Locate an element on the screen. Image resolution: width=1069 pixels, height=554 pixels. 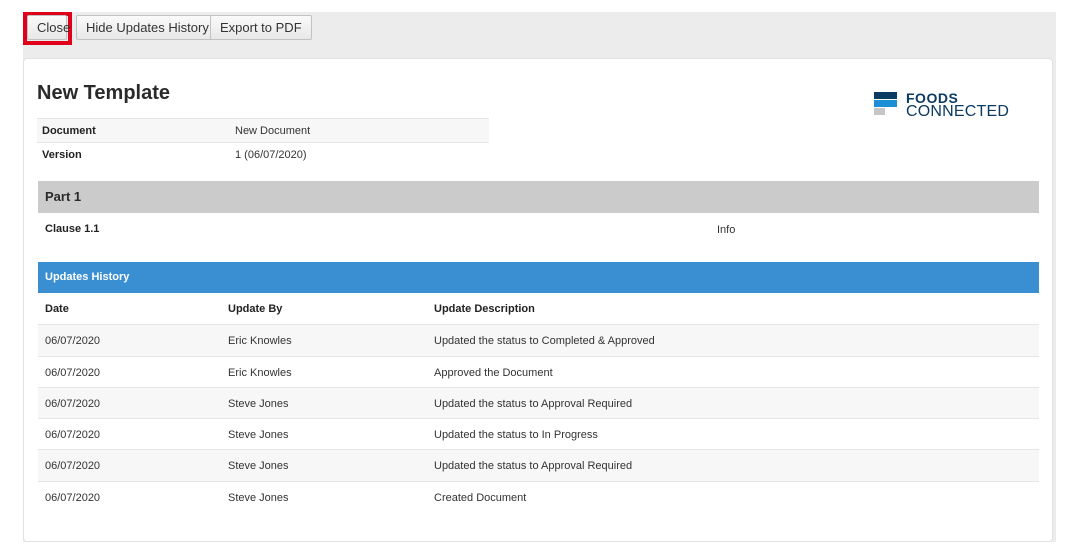
foods-connected-logo: FOODS CONNECTED is located at coordinates (944, 105).